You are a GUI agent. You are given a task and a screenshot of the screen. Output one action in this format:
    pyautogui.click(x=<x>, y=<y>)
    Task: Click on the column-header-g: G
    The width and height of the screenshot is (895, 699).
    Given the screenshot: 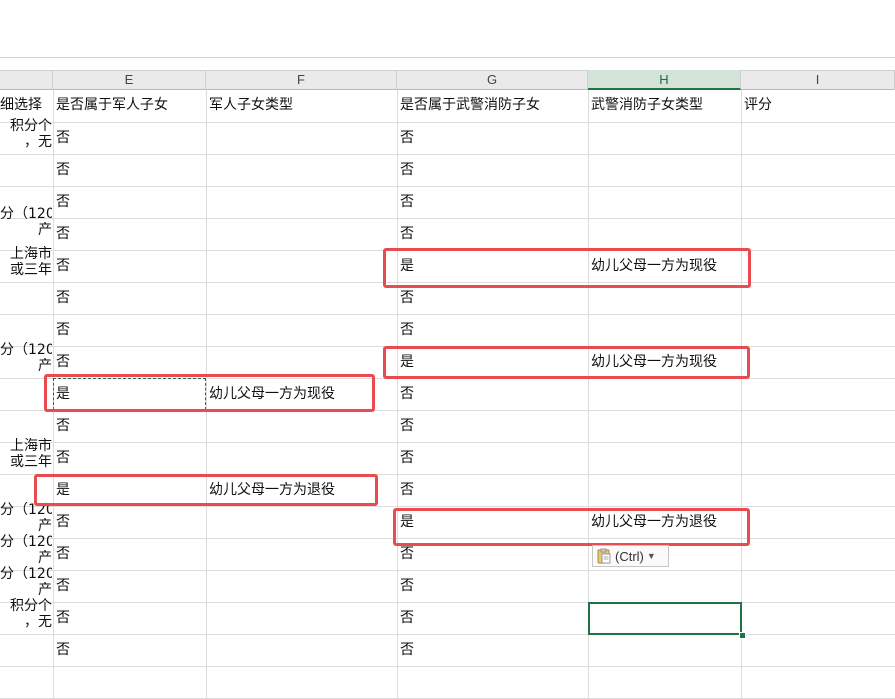 What is the action you would take?
    pyautogui.click(x=492, y=80)
    